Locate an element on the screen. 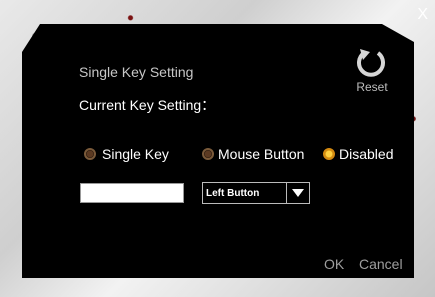 This screenshot has height=297, width=435. ok-button: OK is located at coordinates (334, 264).